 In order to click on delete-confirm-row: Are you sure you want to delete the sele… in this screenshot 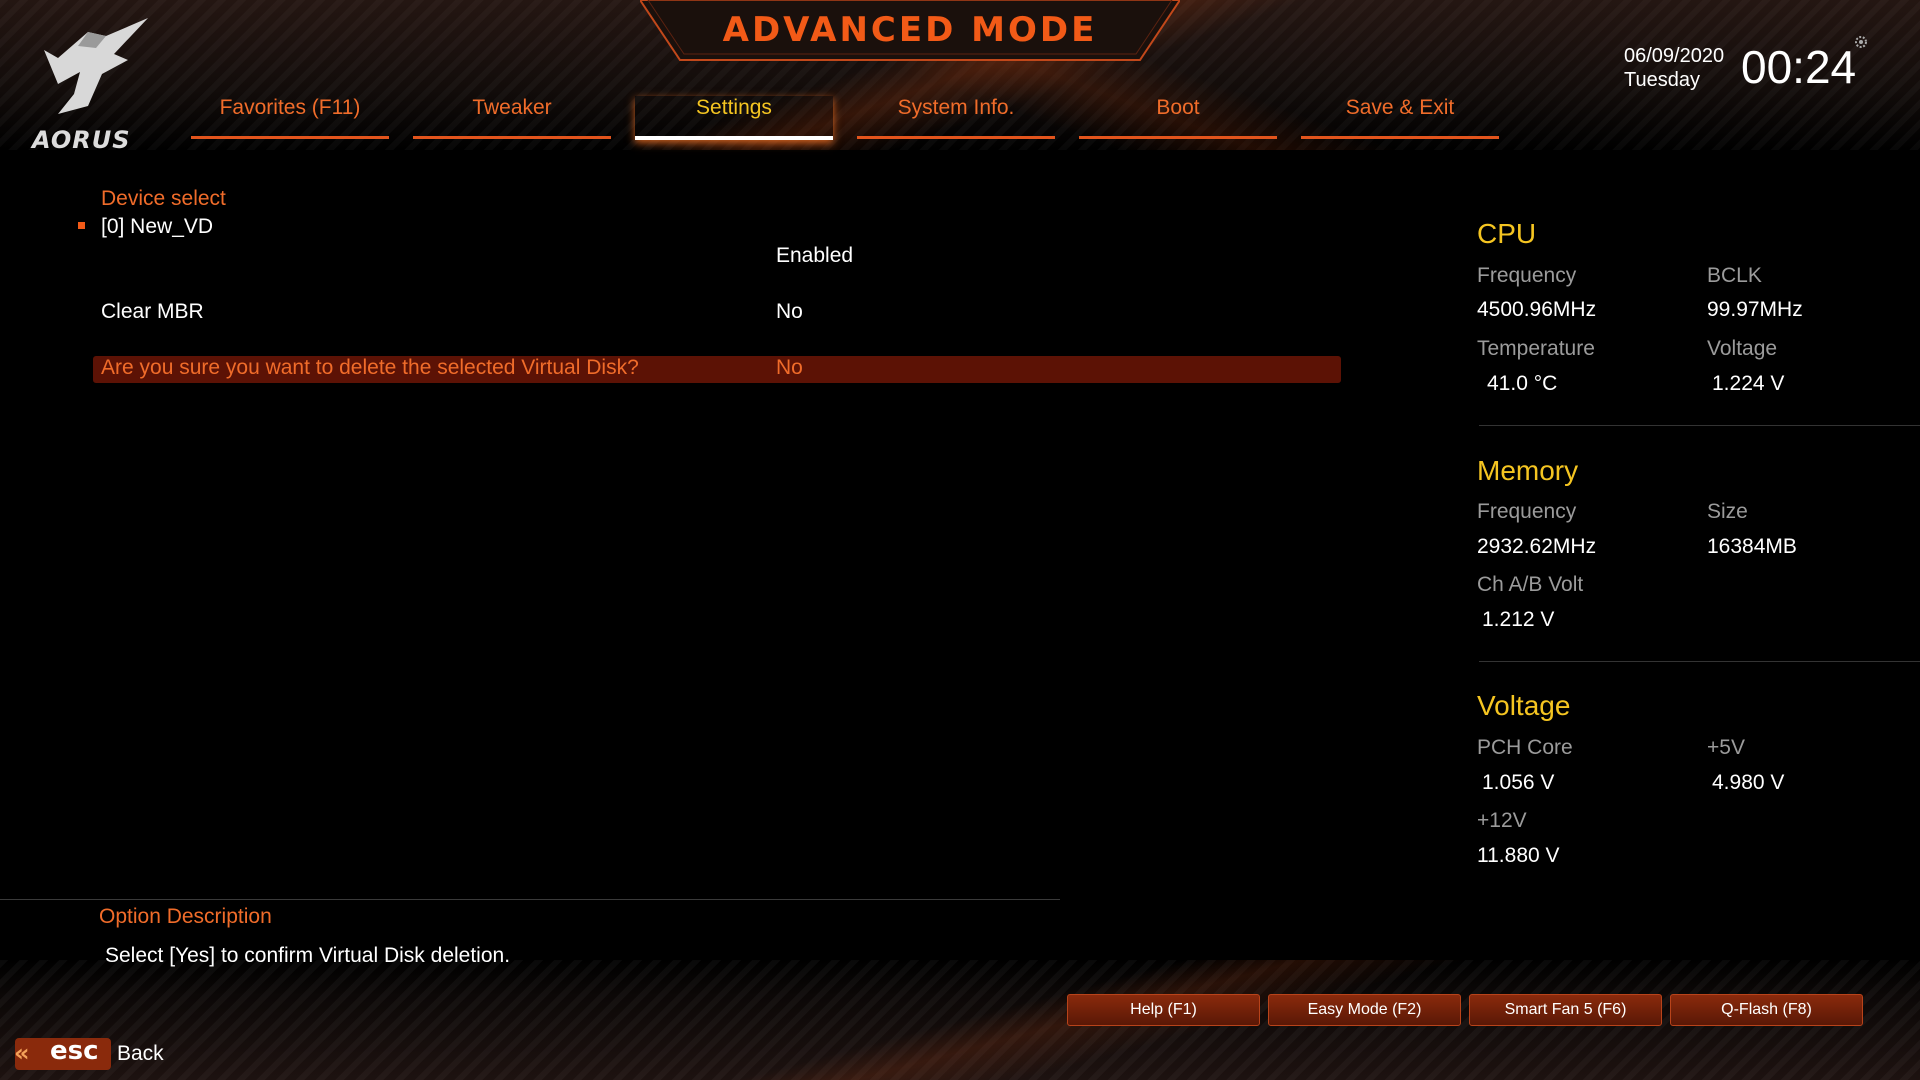, I will do `click(717, 369)`.